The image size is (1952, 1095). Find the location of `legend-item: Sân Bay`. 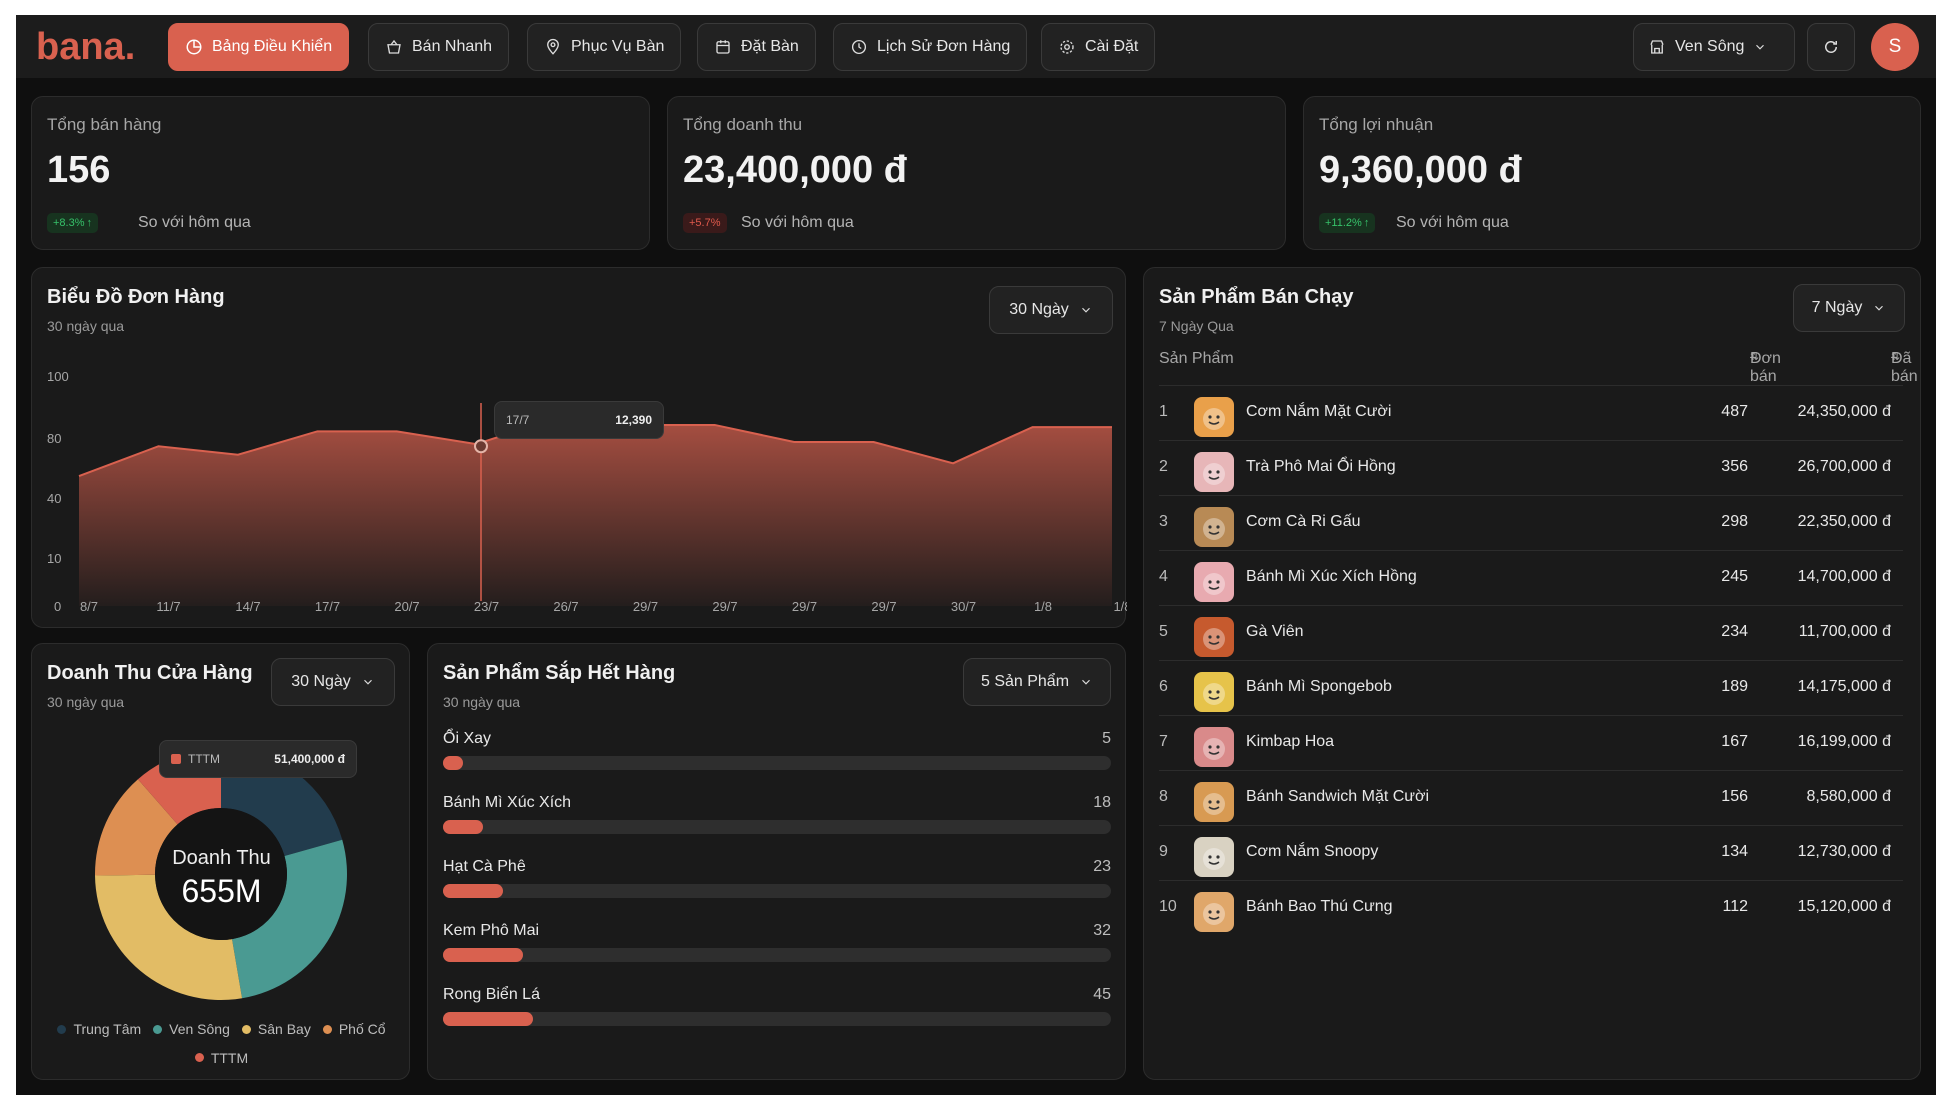

legend-item: Sân Bay is located at coordinates (276, 1029).